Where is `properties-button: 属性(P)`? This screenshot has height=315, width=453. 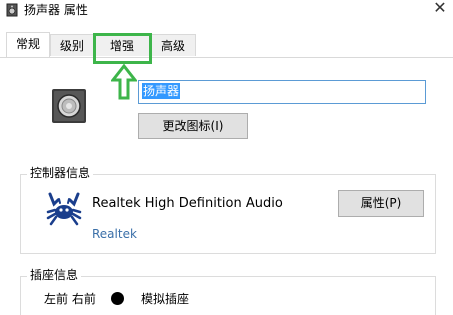 properties-button: 属性(P) is located at coordinates (381, 203).